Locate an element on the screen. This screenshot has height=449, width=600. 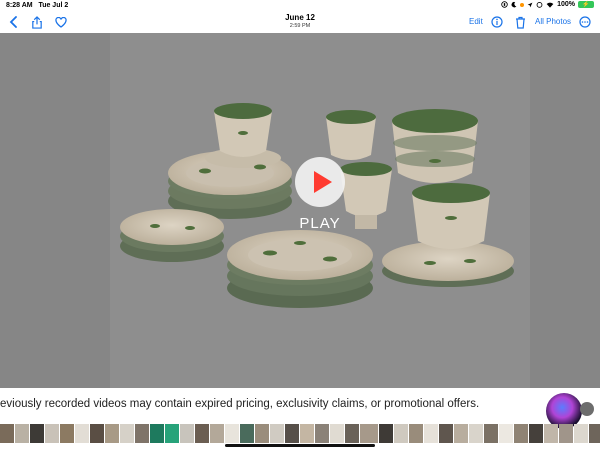
nav-date: June 12 is located at coordinates (300, 17).